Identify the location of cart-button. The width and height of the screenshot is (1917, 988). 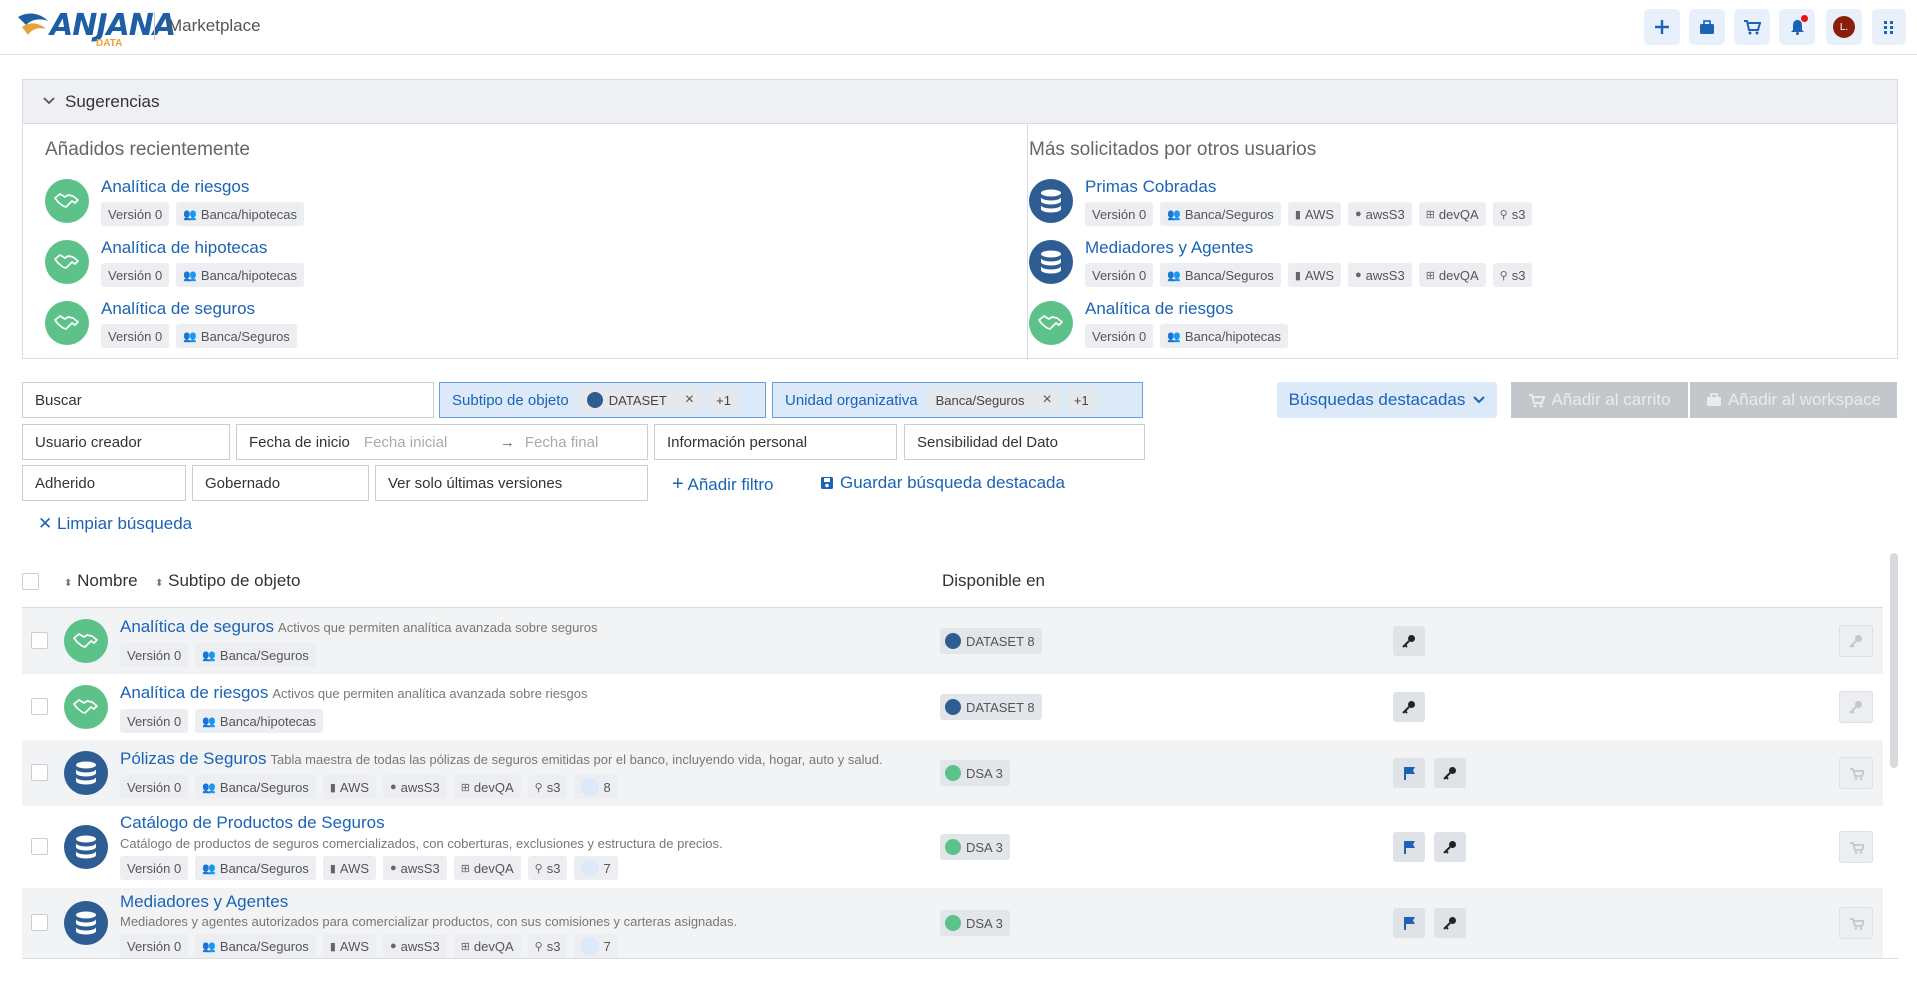
(1752, 27).